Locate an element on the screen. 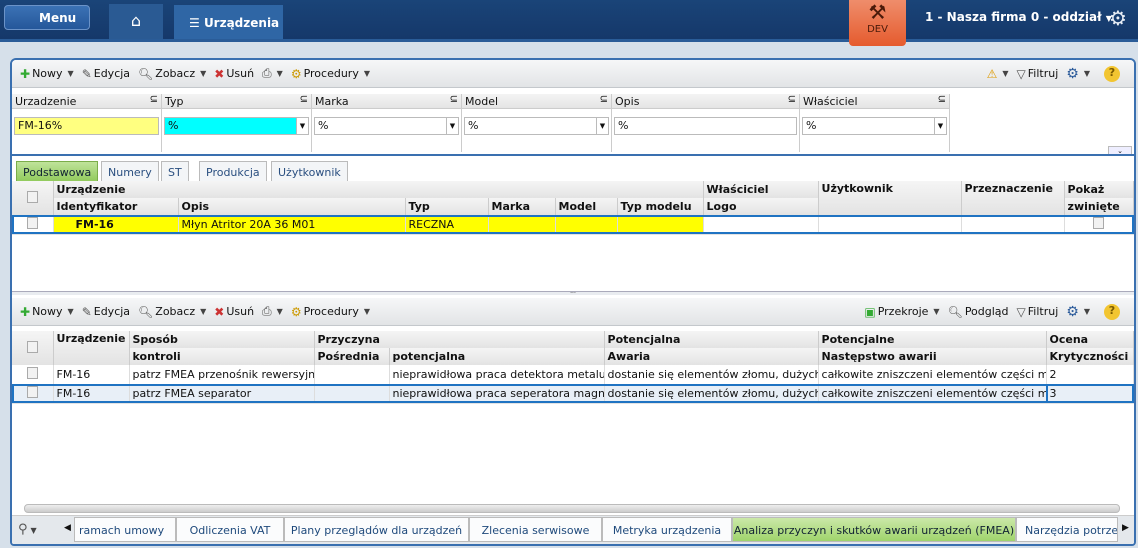  header-pokaz: Pokaż is located at coordinates (1099, 189).